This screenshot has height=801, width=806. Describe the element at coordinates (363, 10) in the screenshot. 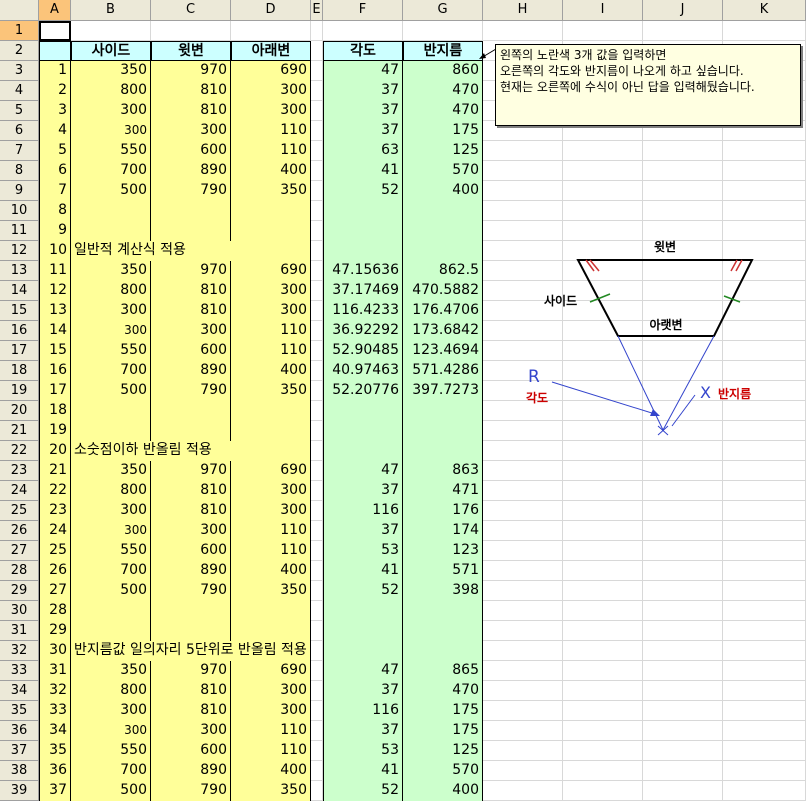

I see `column-header-f: F` at that location.